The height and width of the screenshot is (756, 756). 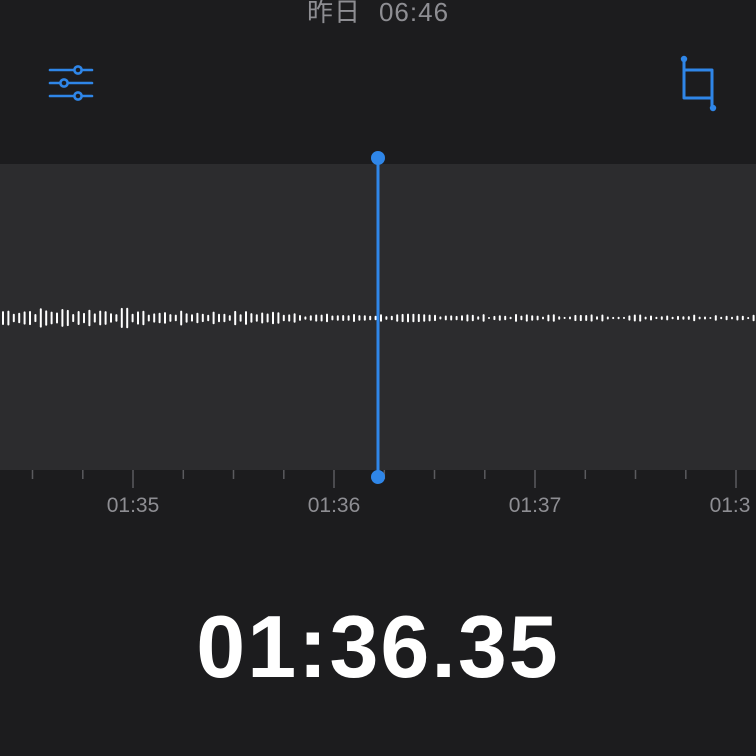 I want to click on current-time-display: 01:36.35, so click(x=378, y=646).